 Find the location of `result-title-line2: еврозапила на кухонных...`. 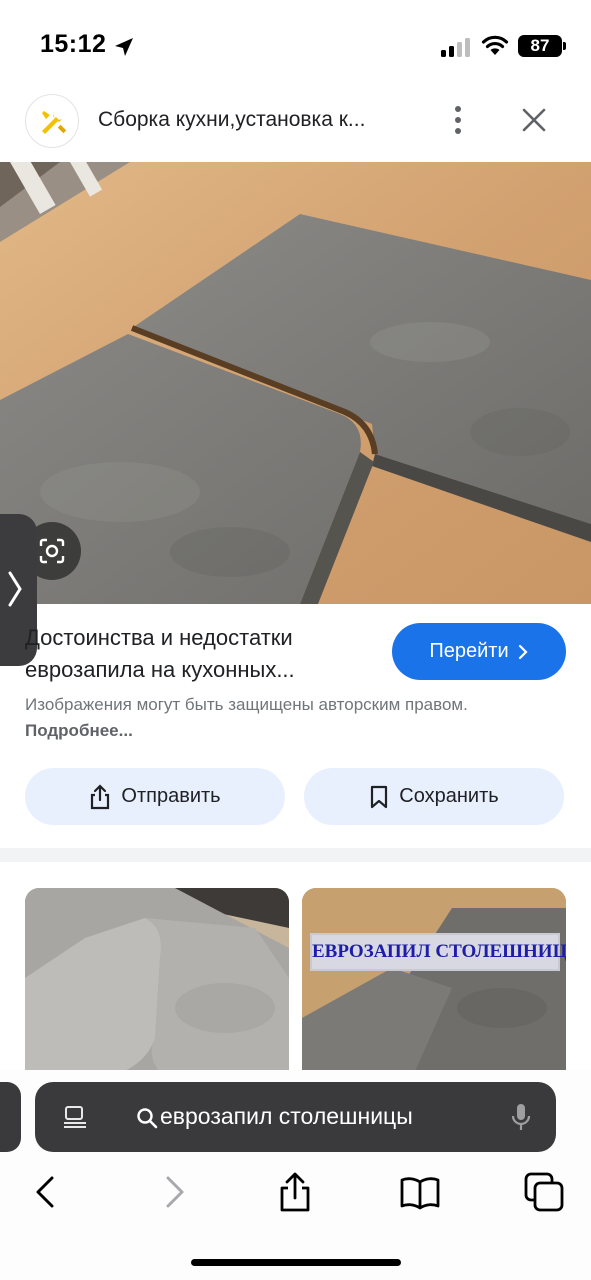

result-title-line2: еврозапила на кухонных... is located at coordinates (160, 669).